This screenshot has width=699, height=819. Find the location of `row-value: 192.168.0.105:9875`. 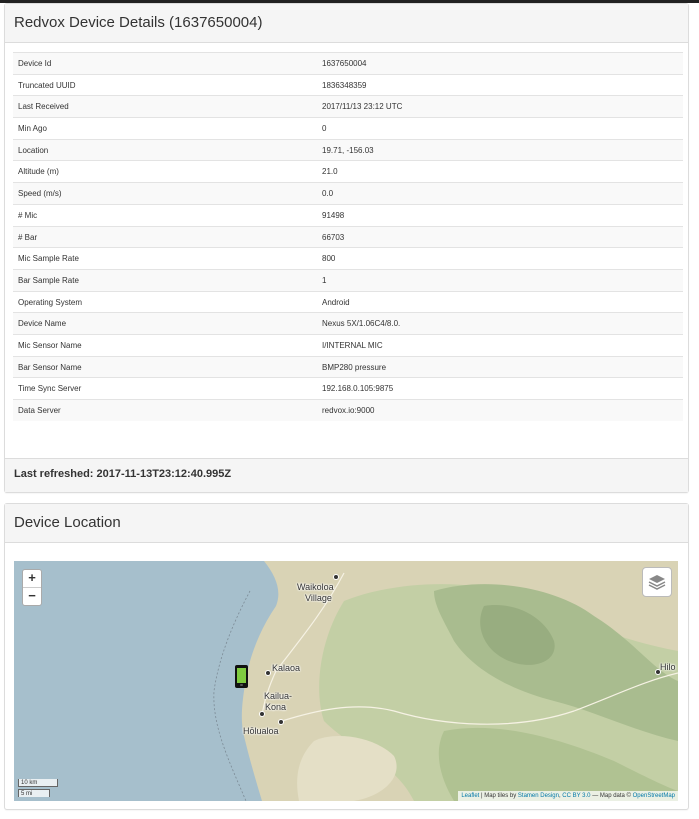

row-value: 192.168.0.105:9875 is located at coordinates (358, 389).